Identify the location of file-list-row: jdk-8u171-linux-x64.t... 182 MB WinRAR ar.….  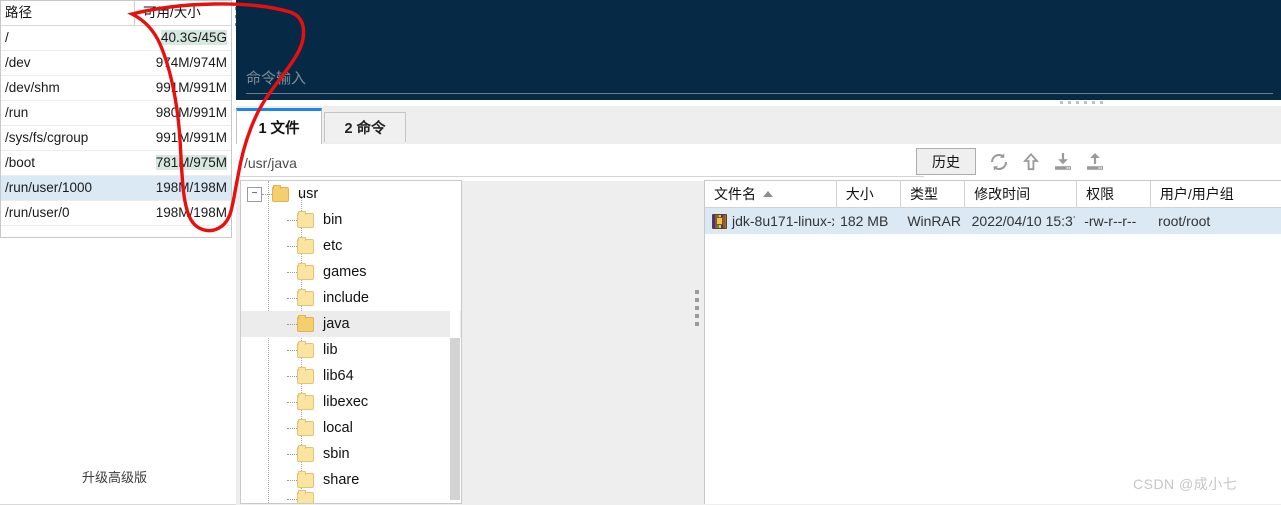
(993, 221).